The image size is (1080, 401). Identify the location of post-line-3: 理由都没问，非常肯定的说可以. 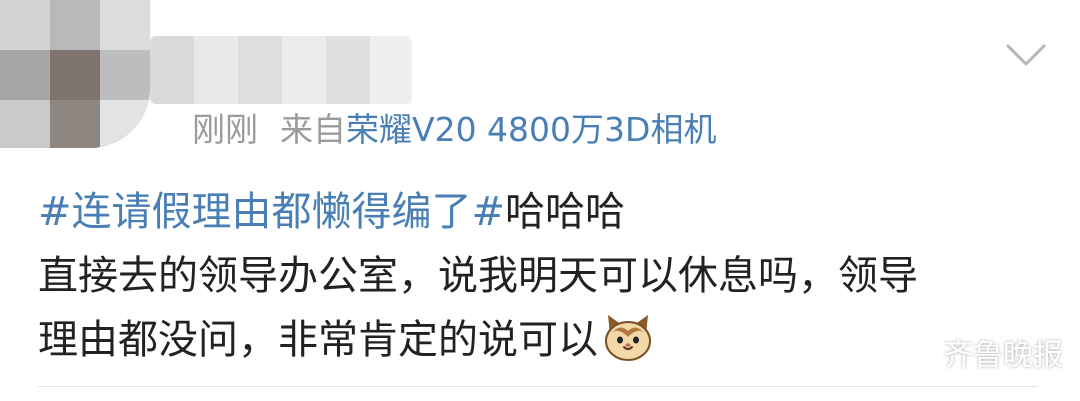
(538, 340).